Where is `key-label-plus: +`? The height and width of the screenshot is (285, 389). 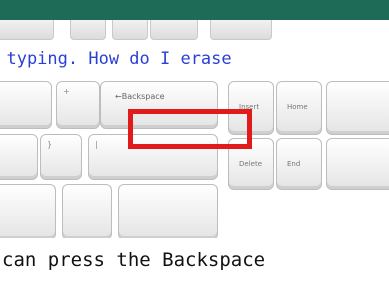
key-label-plus: + is located at coordinates (66, 91).